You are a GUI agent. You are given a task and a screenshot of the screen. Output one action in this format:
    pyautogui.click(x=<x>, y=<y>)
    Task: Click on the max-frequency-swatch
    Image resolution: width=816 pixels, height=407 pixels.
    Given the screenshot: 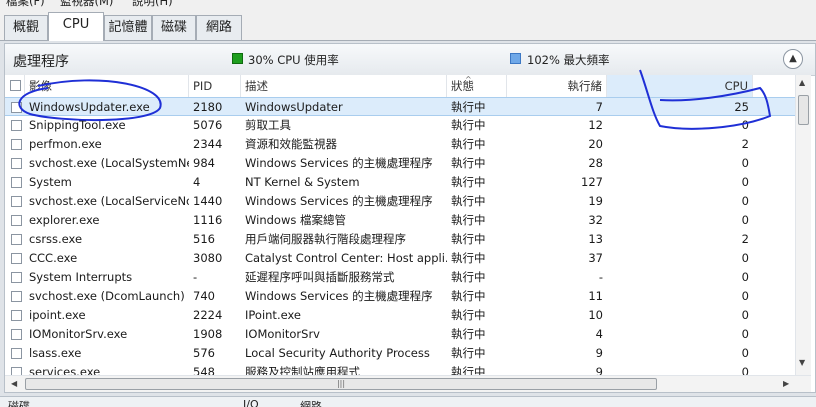 What is the action you would take?
    pyautogui.click(x=515, y=58)
    